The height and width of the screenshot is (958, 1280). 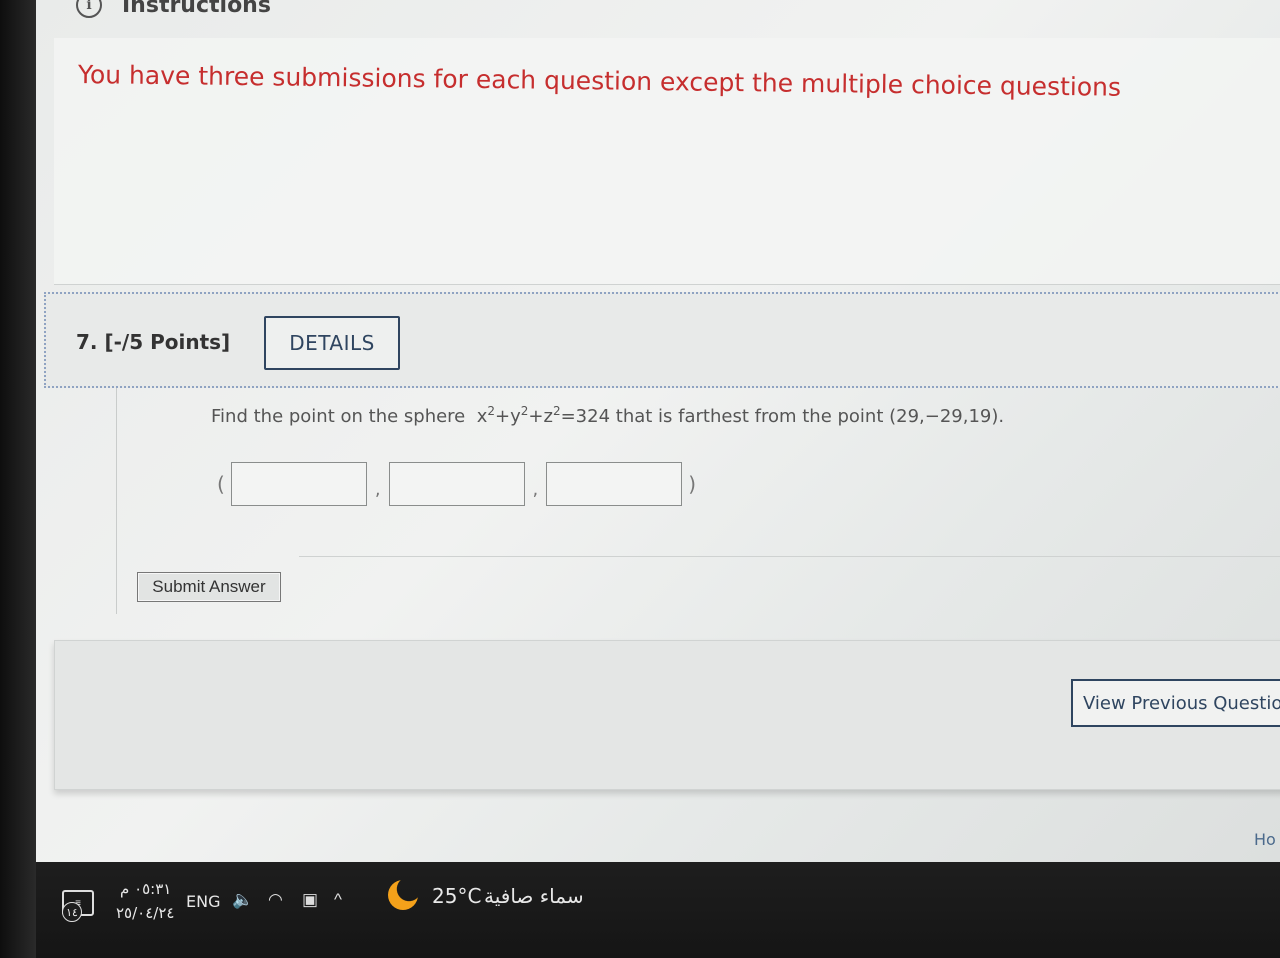 What do you see at coordinates (298, 484) in the screenshot?
I see `answer-x-input` at bounding box center [298, 484].